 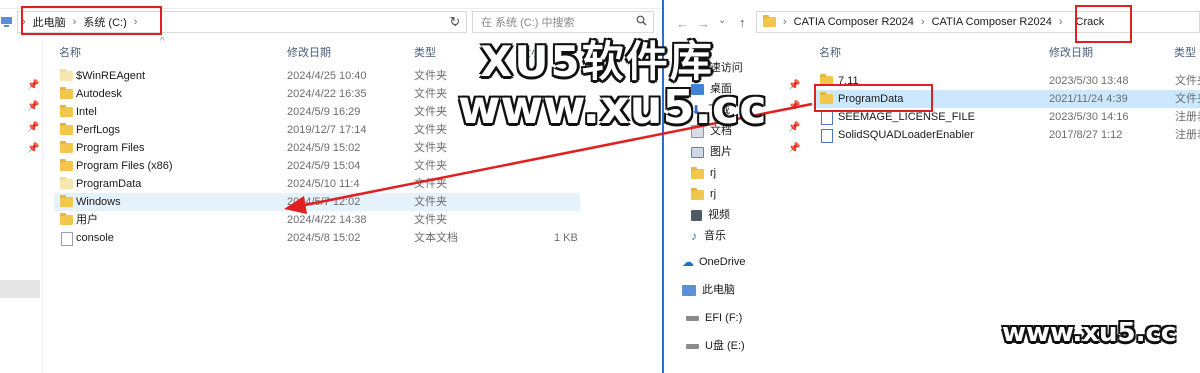 What do you see at coordinates (612, 107) in the screenshot?
I see `watermark-url-large: www.xu5.cc` at bounding box center [612, 107].